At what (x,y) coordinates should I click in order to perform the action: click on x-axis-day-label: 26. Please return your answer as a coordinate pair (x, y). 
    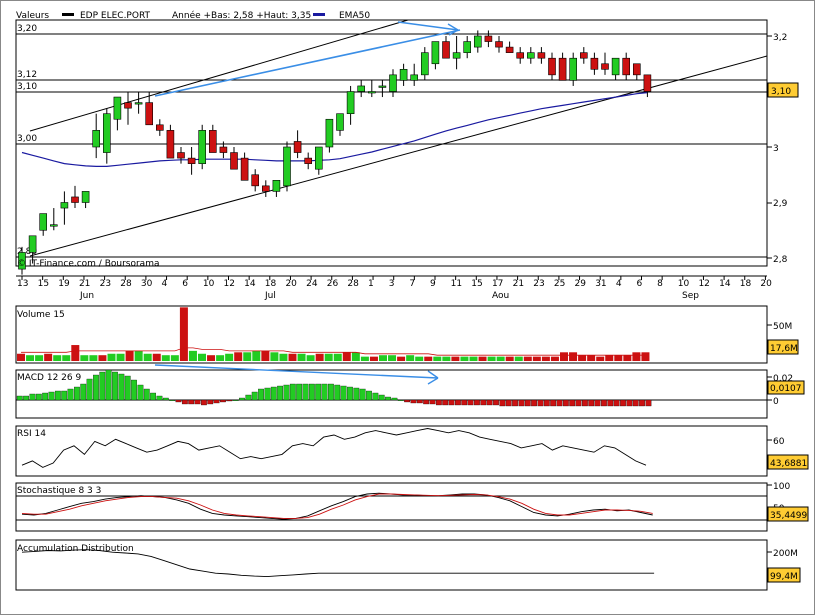
    Looking at the image, I should click on (333, 284).